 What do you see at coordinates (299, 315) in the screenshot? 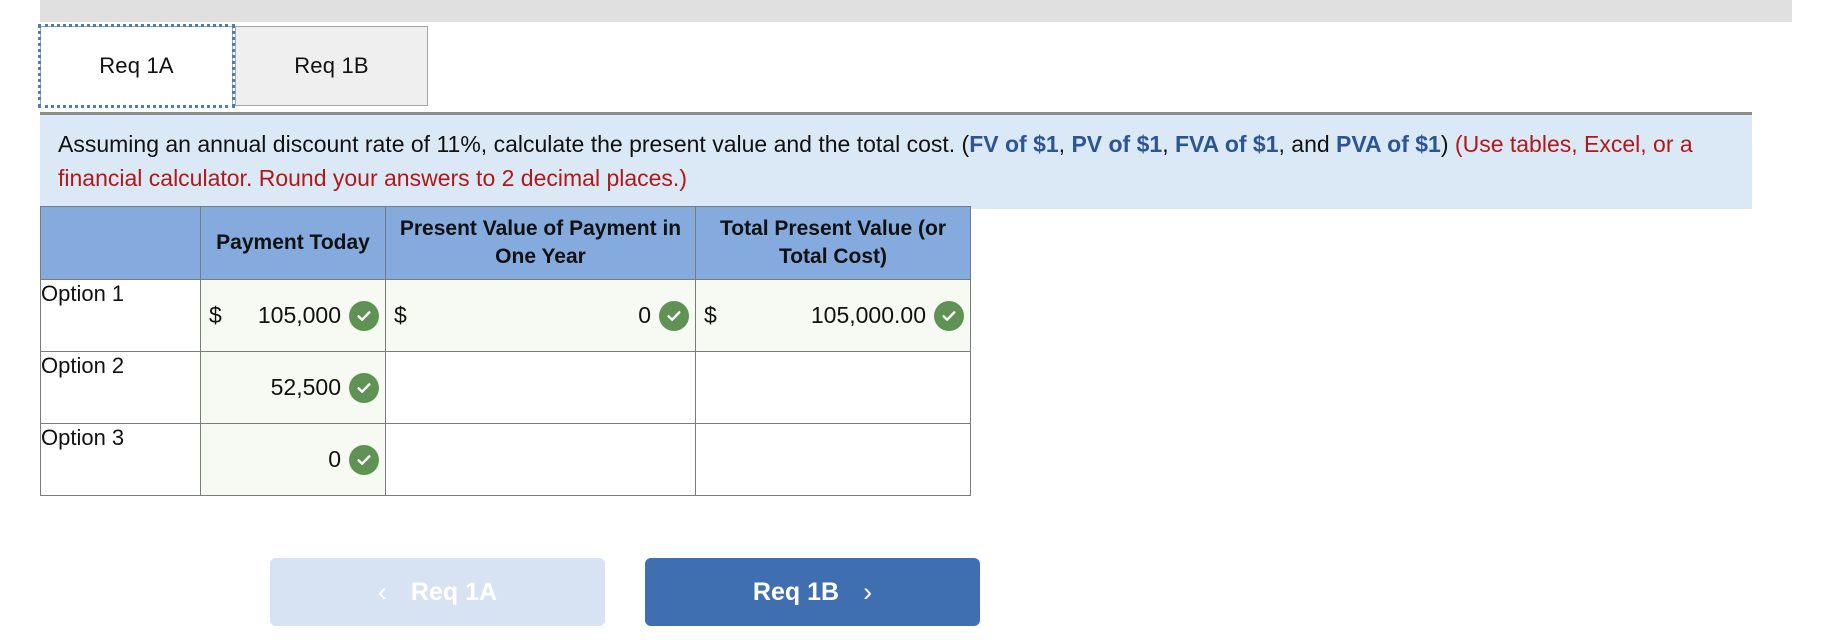
I see `value-option1-payment-today: 105,000` at bounding box center [299, 315].